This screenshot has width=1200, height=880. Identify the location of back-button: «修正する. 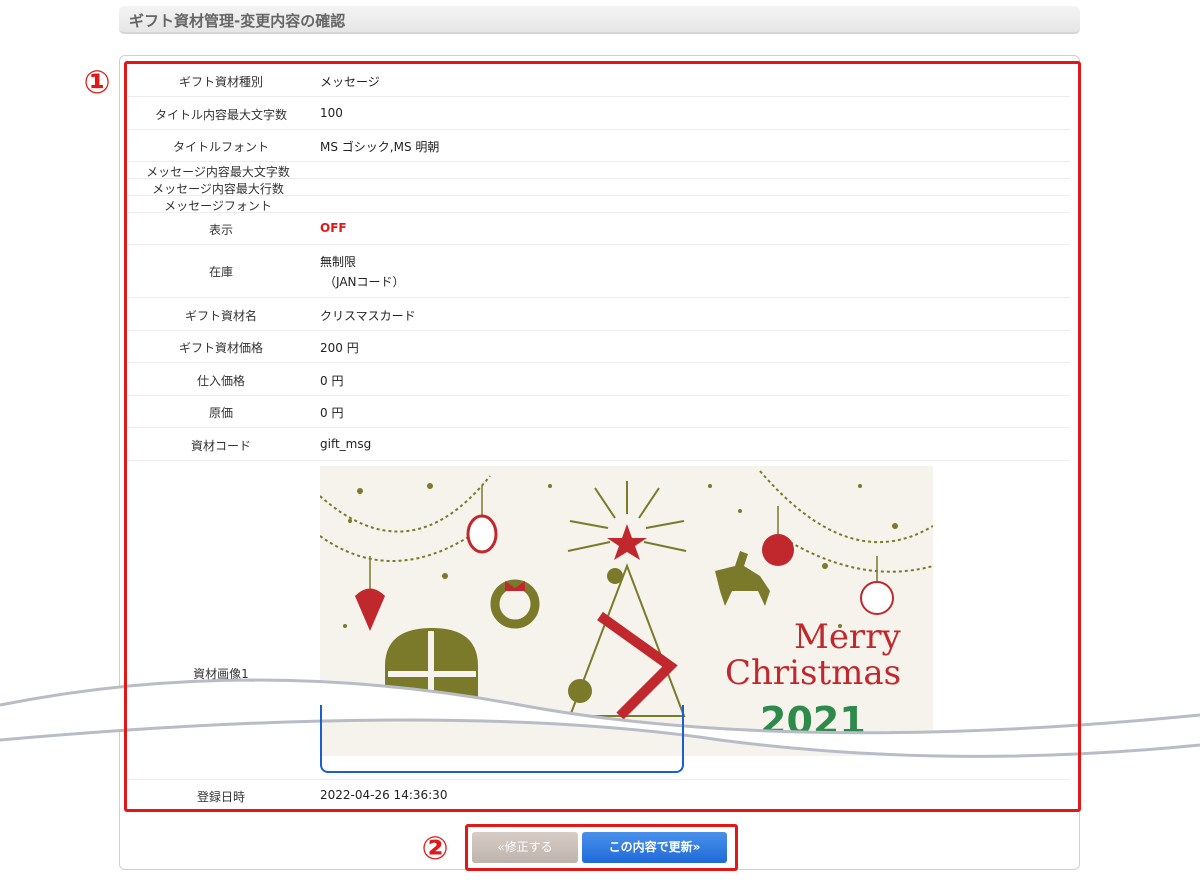
(525, 847).